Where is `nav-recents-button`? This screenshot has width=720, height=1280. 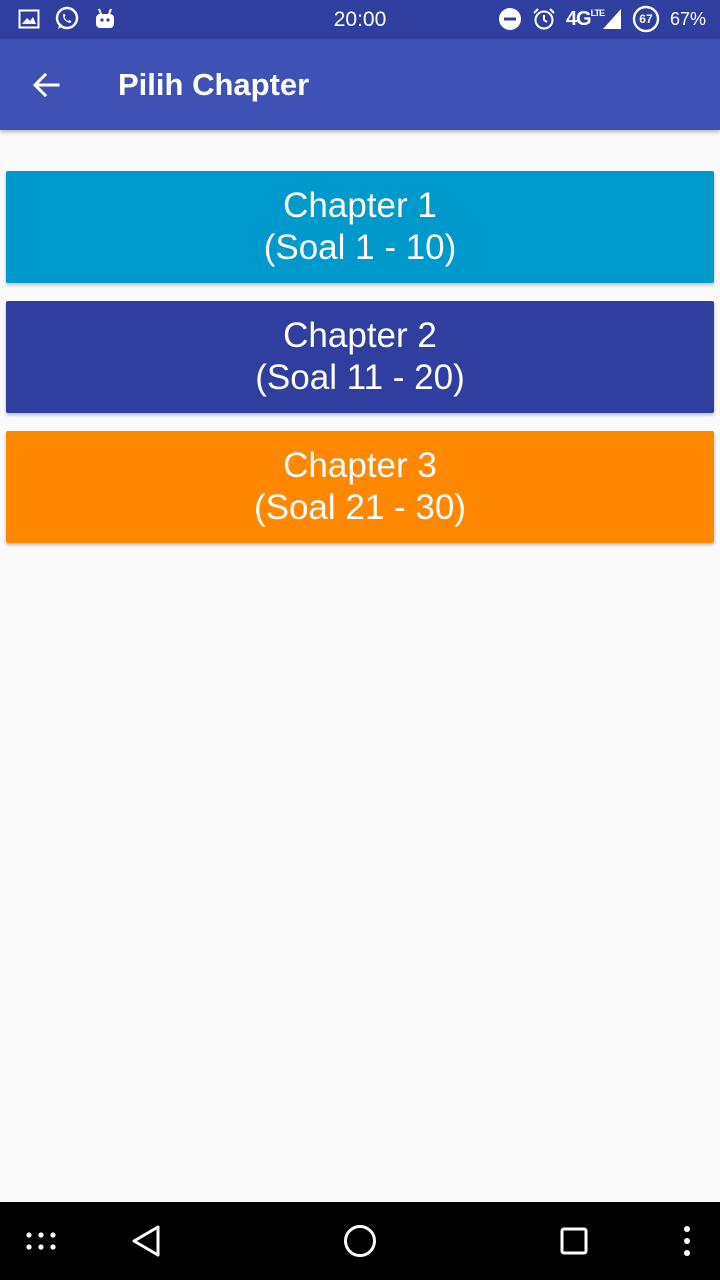
nav-recents-button is located at coordinates (574, 1241).